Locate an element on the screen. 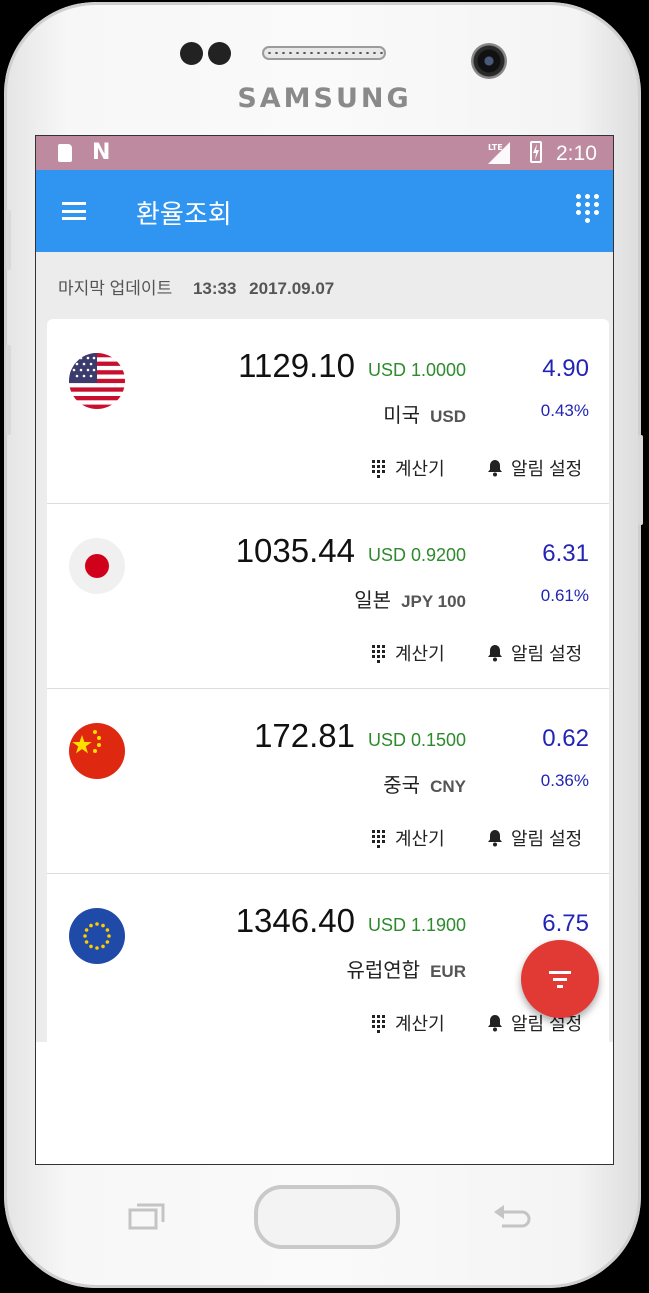  currency-name: 유럽연합 EUR is located at coordinates (406, 968).